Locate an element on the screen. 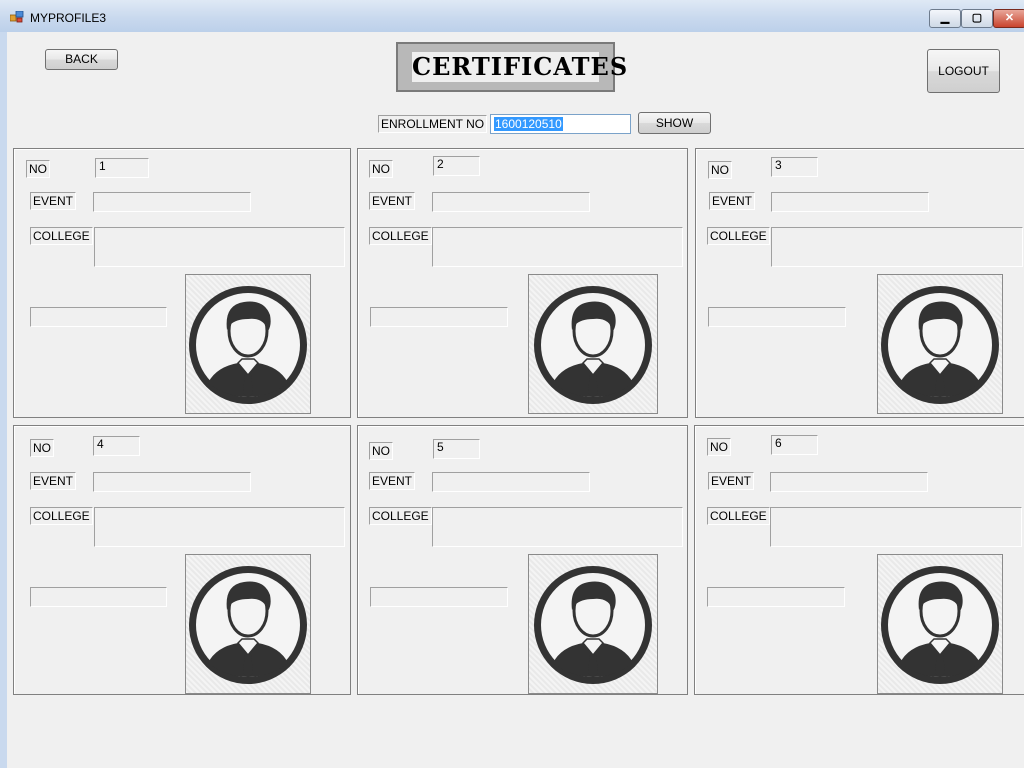 This screenshot has width=1024, height=768. show-button: SHOW is located at coordinates (674, 123).